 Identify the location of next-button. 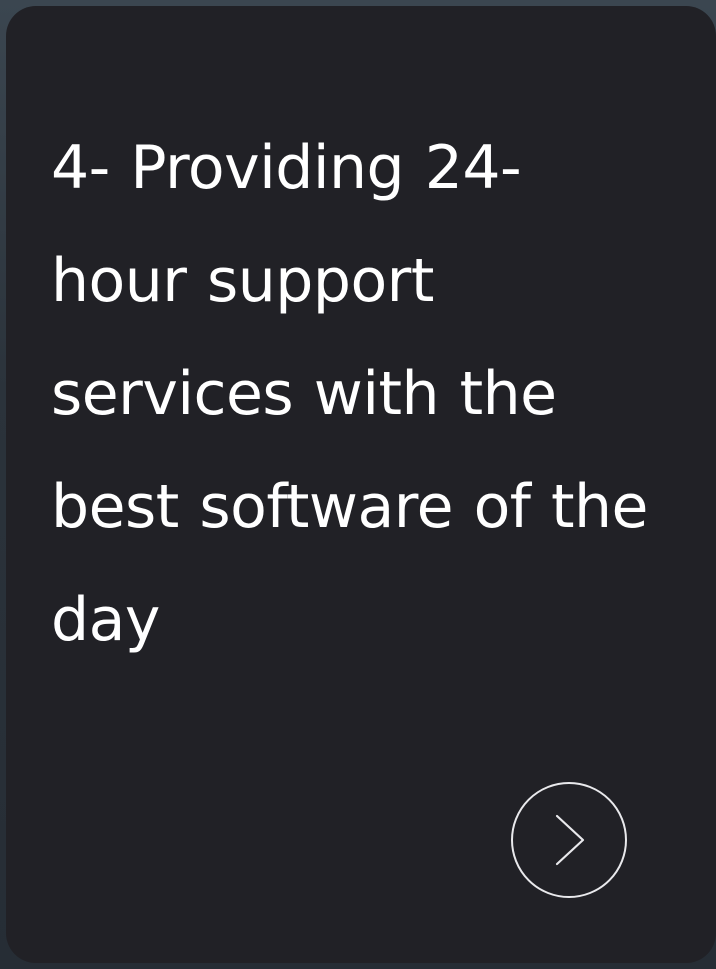
(569, 840).